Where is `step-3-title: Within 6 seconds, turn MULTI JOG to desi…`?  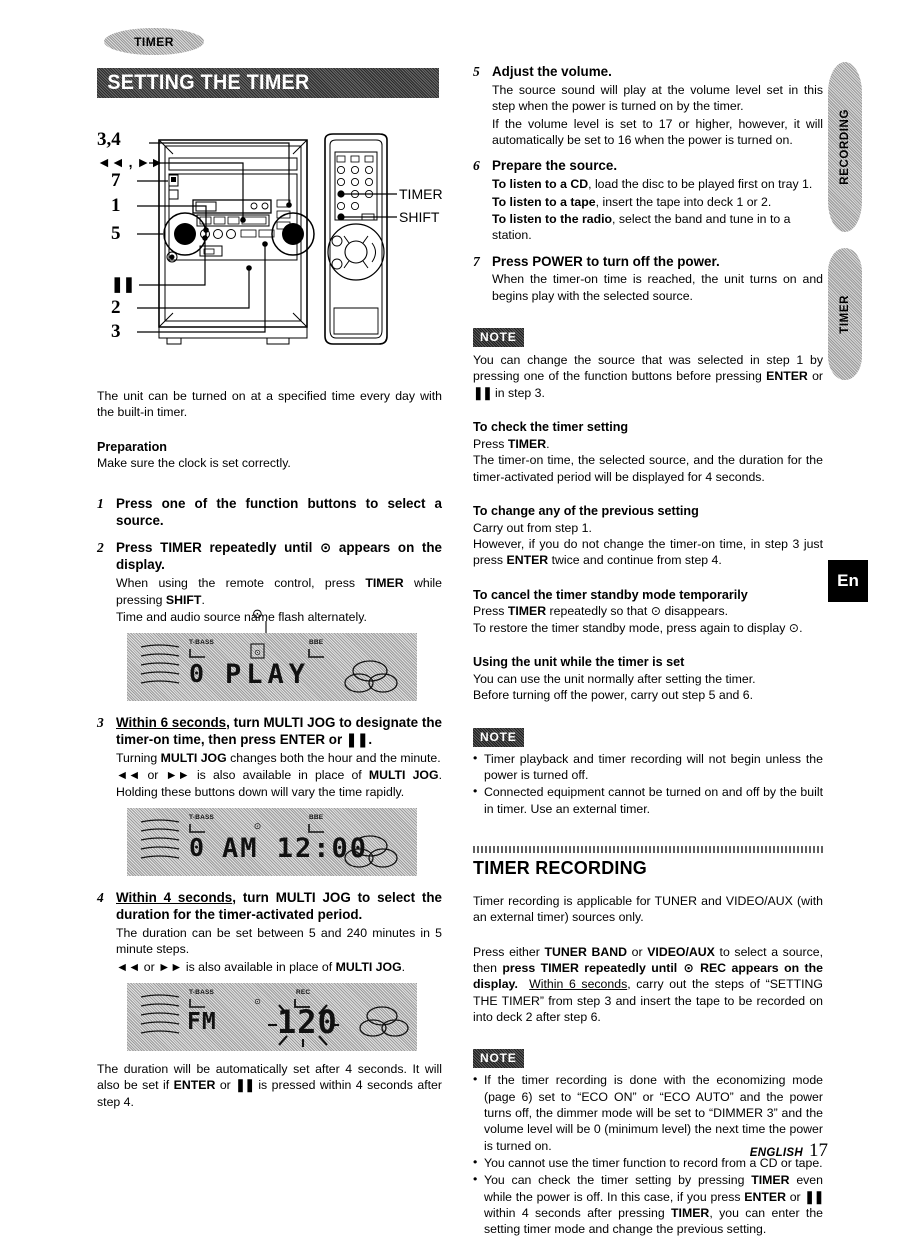 step-3-title: Within 6 seconds, turn MULTI JOG to desi… is located at coordinates (279, 732).